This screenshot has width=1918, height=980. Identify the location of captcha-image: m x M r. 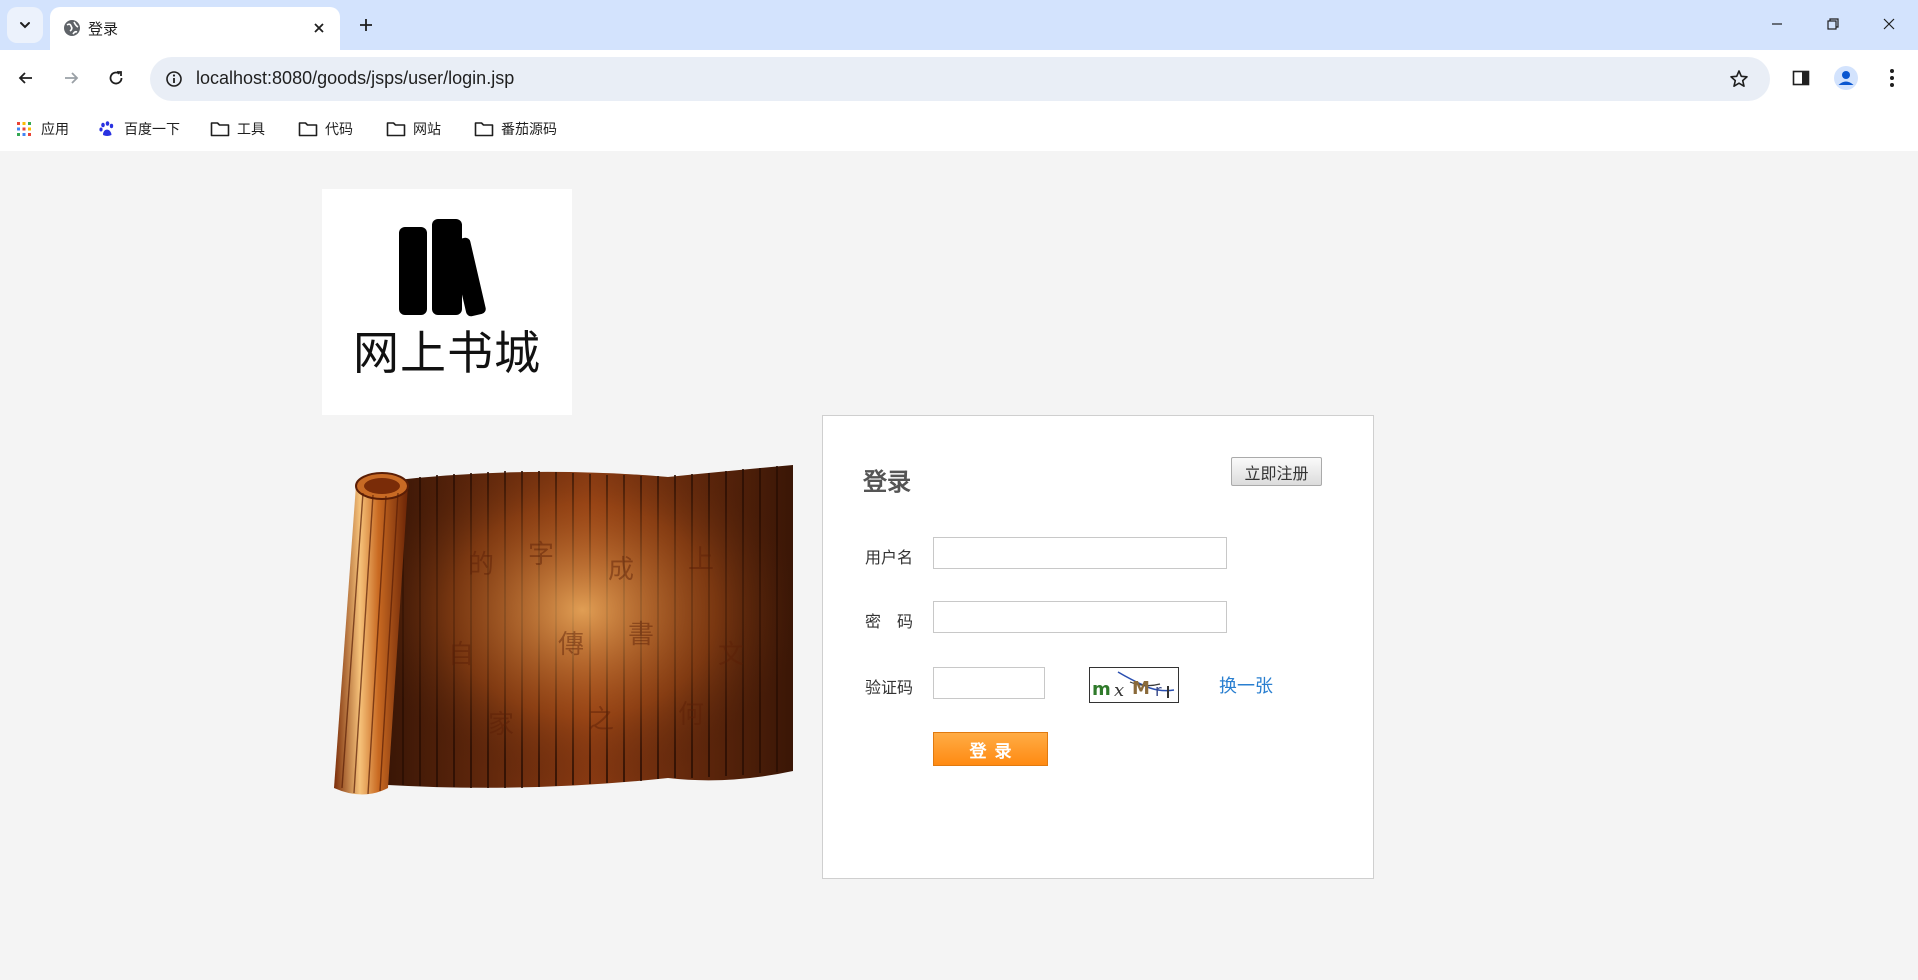
(1134, 685).